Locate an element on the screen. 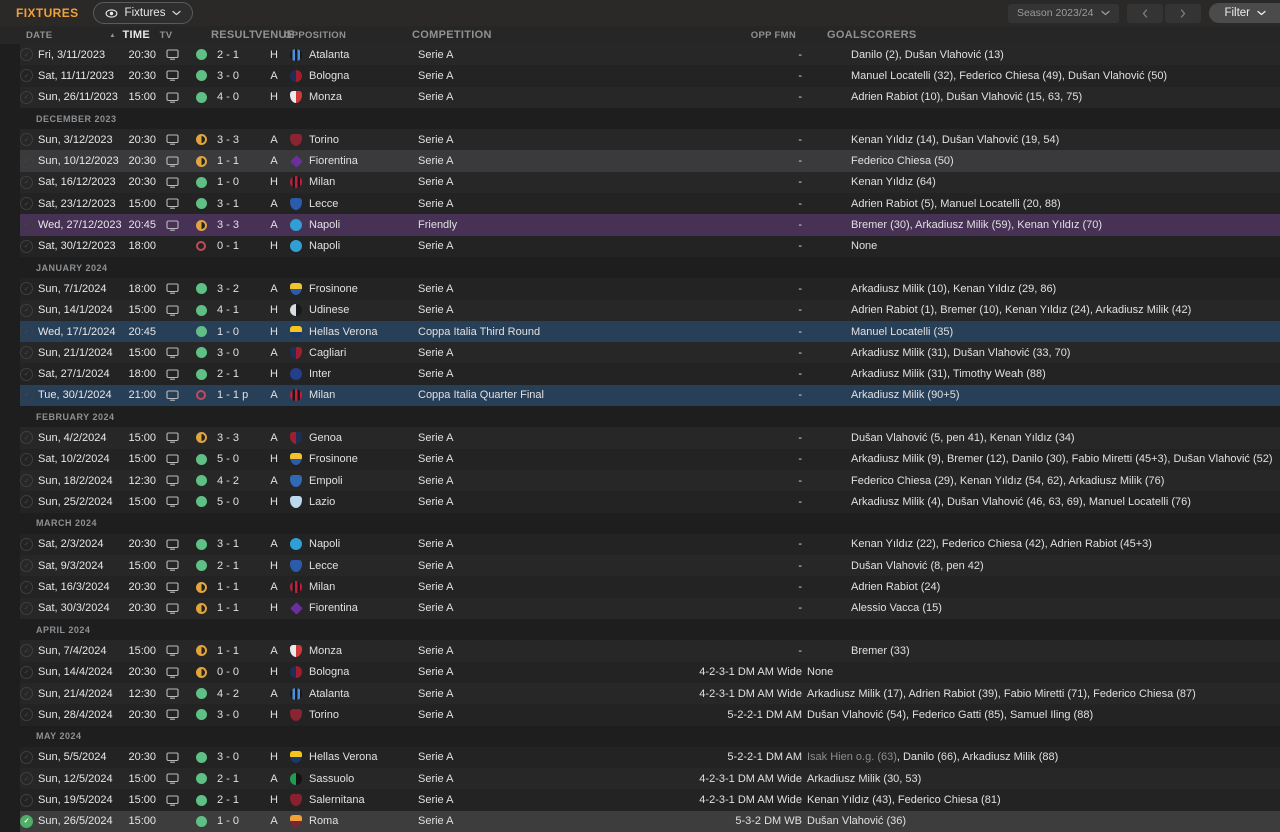 This screenshot has width=1280, height=832. fixture-time: 18:00 is located at coordinates (142, 246).